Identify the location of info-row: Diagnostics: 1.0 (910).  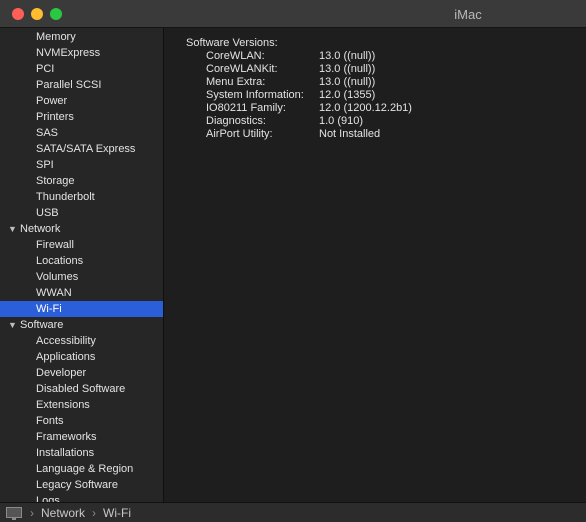
(284, 121).